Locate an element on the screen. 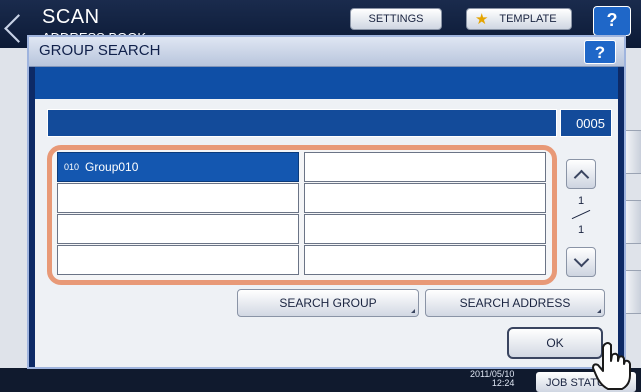  time-text: 12:24 is located at coordinates (503, 383).